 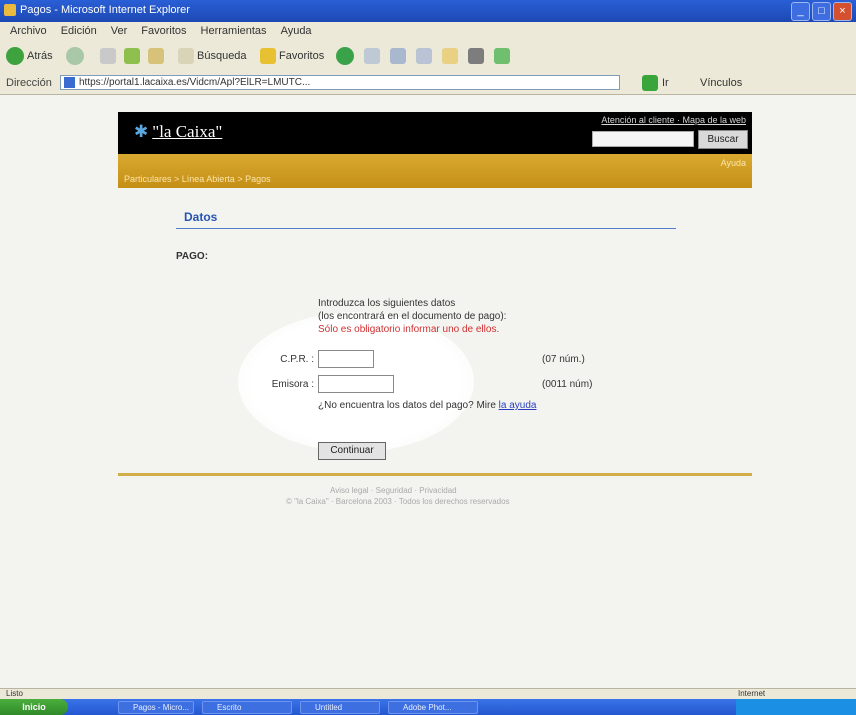 I want to click on menu-herramientas: Herramientas, so click(x=234, y=31).